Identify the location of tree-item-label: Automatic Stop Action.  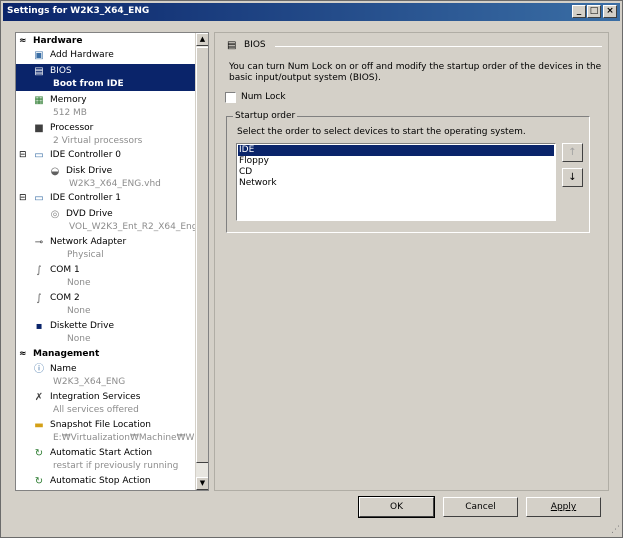
(100, 481).